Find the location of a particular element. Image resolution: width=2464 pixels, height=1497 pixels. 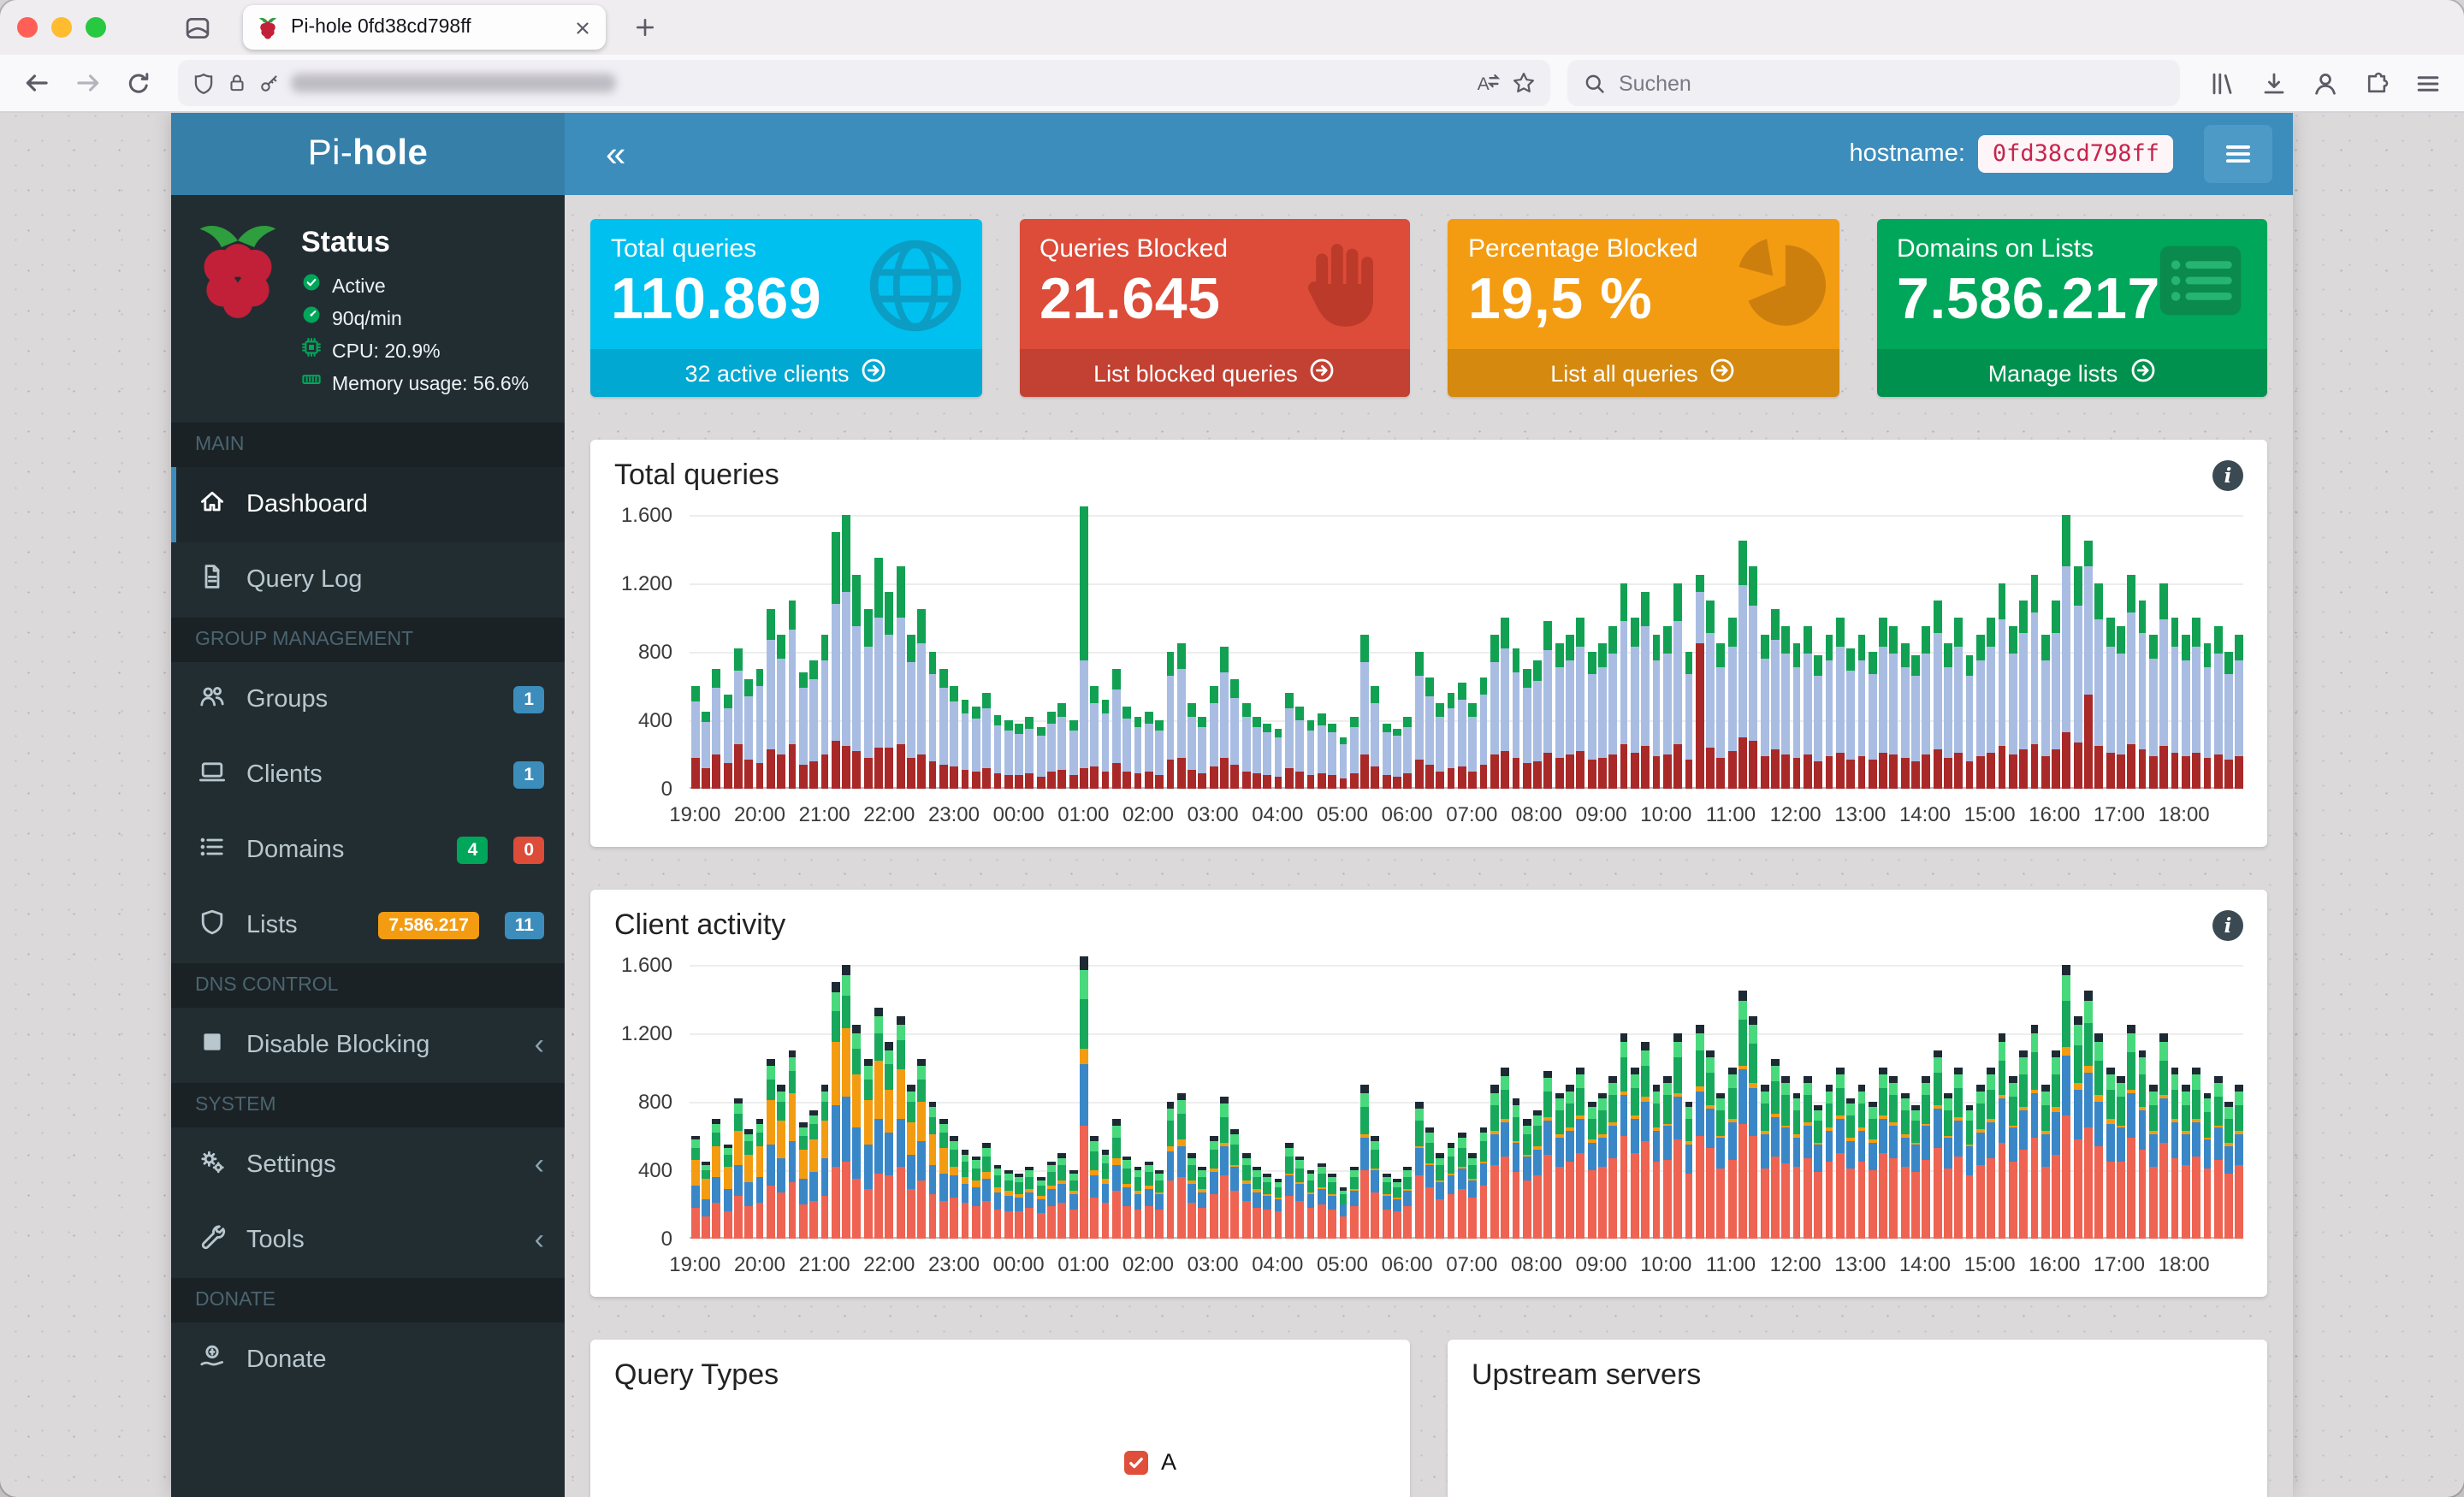

key-icon is located at coordinates (269, 83).